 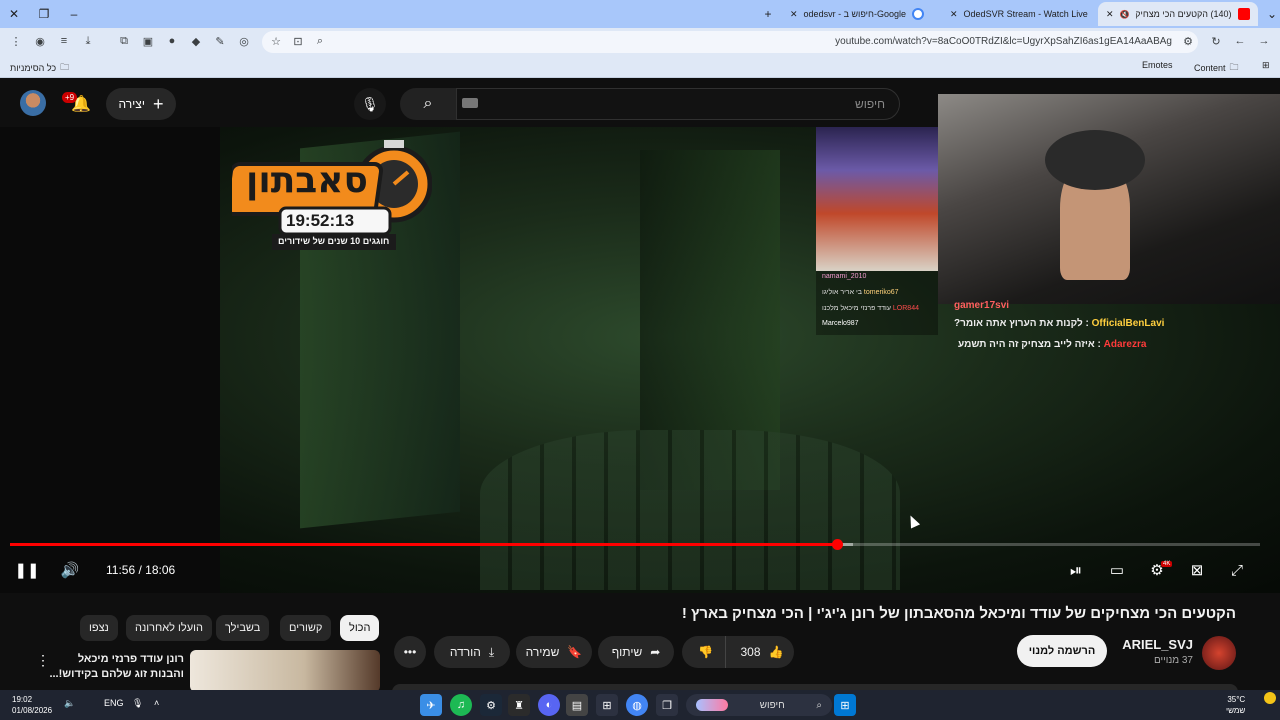 I want to click on subtitles-icon: ▭, so click(x=1117, y=570).